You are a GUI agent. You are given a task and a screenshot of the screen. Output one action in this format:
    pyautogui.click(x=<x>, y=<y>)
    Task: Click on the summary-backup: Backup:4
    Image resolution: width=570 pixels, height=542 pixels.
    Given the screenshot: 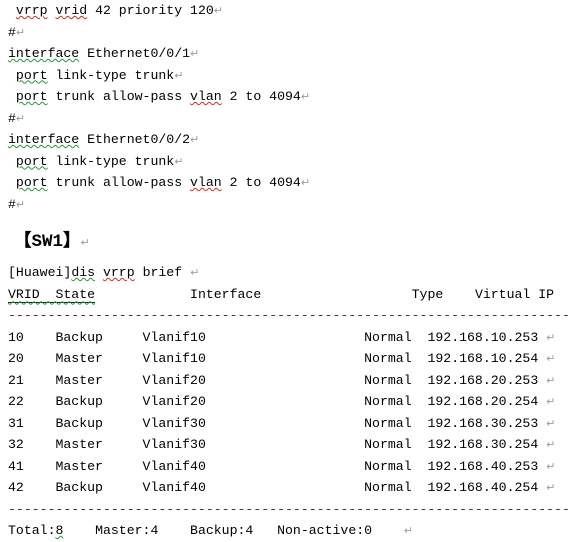 What is the action you would take?
    pyautogui.click(x=222, y=530)
    